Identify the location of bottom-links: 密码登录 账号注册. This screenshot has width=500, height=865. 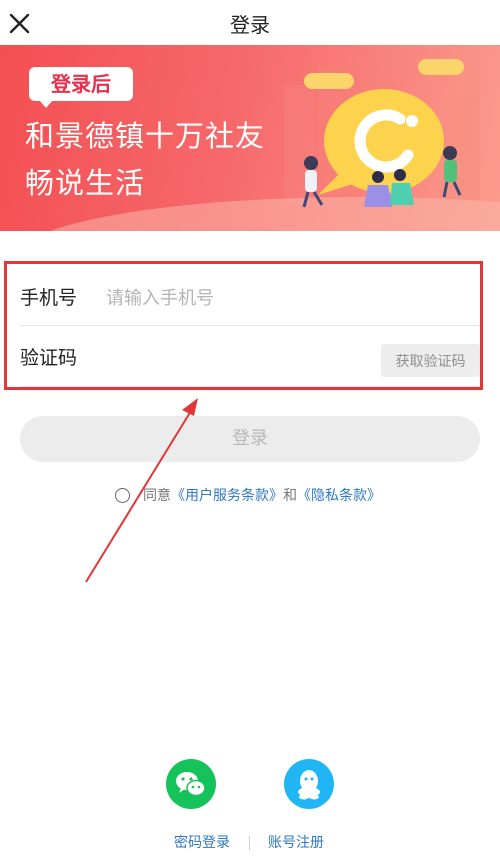
(250, 843).